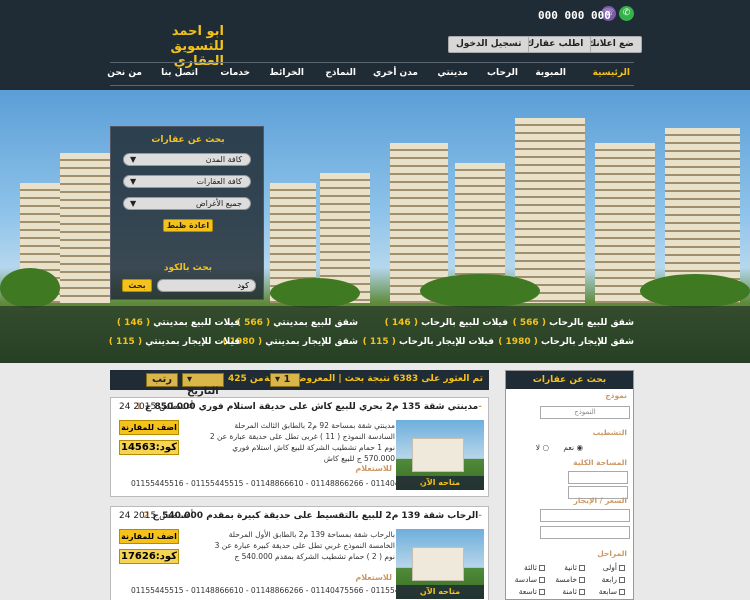  Describe the element at coordinates (311, 342) in the screenshot. I see `category-label: شقق للإيجار بمدينتي` at that location.